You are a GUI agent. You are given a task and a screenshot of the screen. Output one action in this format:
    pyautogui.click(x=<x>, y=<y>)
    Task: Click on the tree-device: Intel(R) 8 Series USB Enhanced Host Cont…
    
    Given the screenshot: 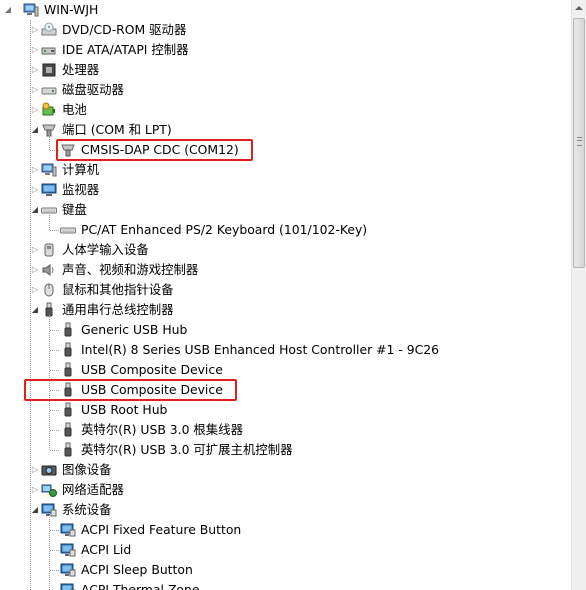 What is the action you would take?
    pyautogui.click(x=285, y=350)
    